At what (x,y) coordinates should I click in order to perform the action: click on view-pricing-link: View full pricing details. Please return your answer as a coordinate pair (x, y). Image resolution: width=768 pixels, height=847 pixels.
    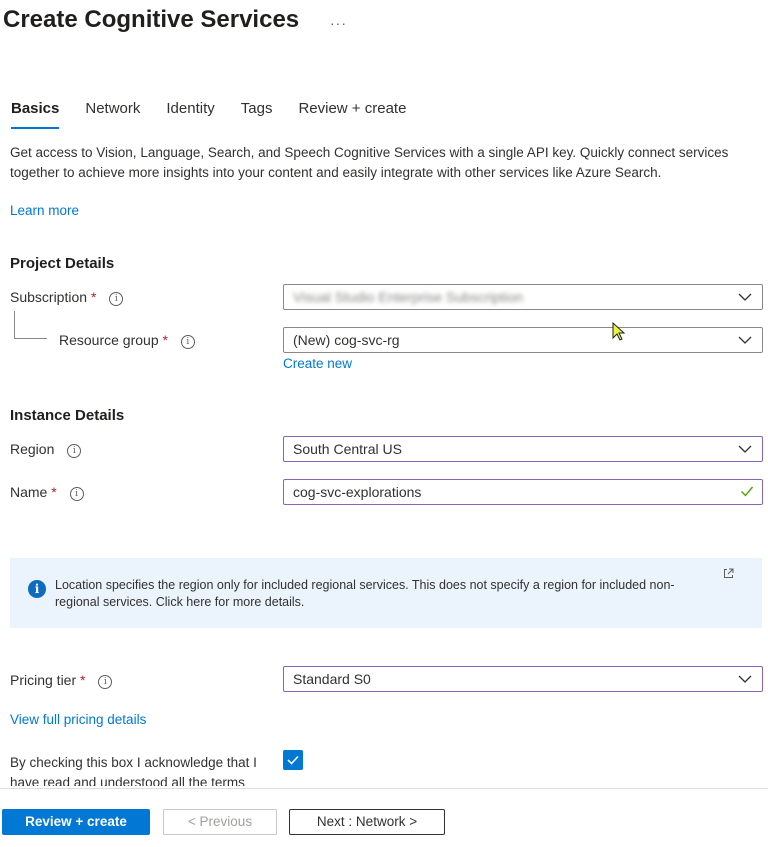
    Looking at the image, I should click on (78, 719).